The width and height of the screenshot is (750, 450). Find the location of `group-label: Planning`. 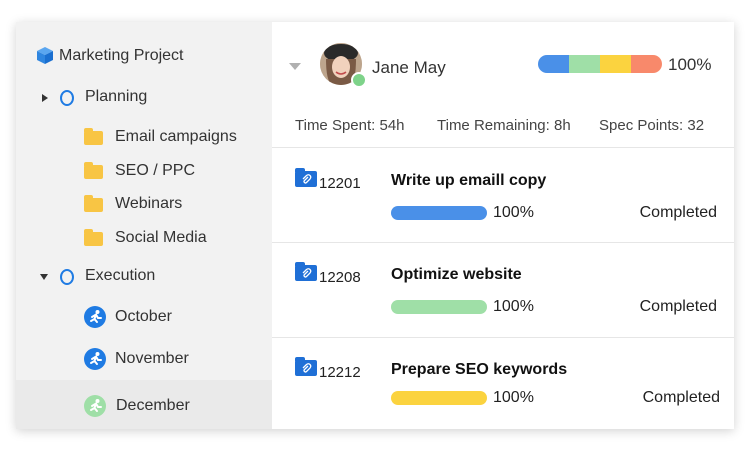

group-label: Planning is located at coordinates (116, 96).